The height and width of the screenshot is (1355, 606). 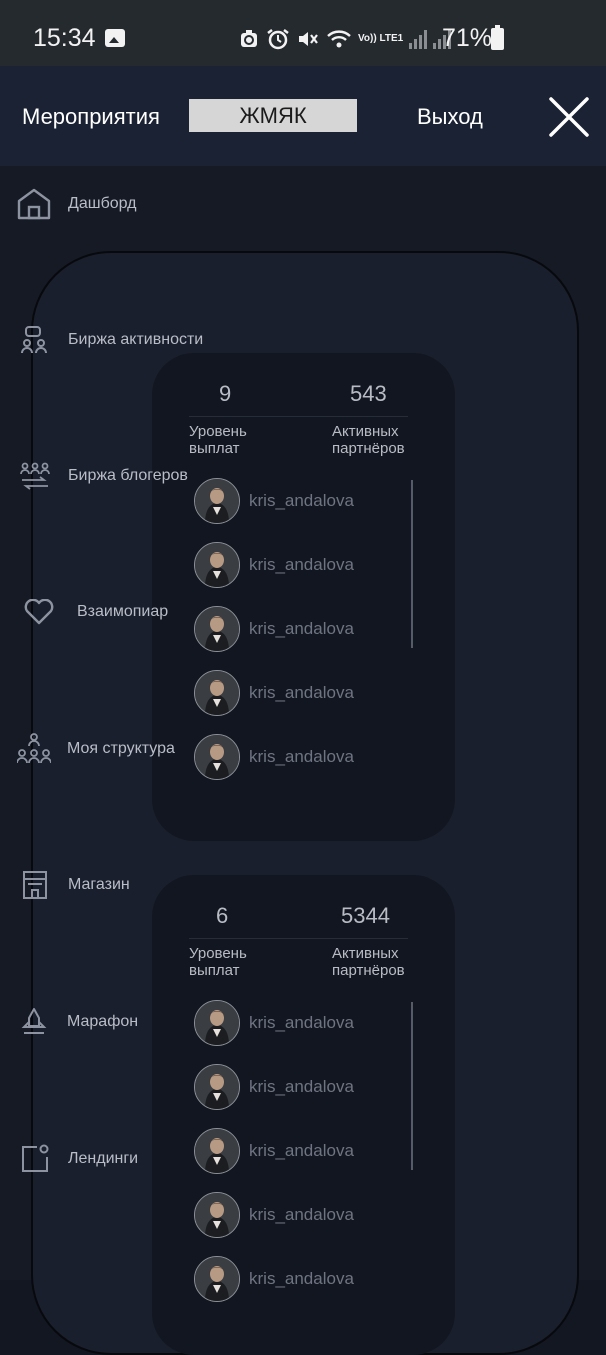 I want to click on sidebar-item-my-structure: Моя структура, so click(x=96, y=749).